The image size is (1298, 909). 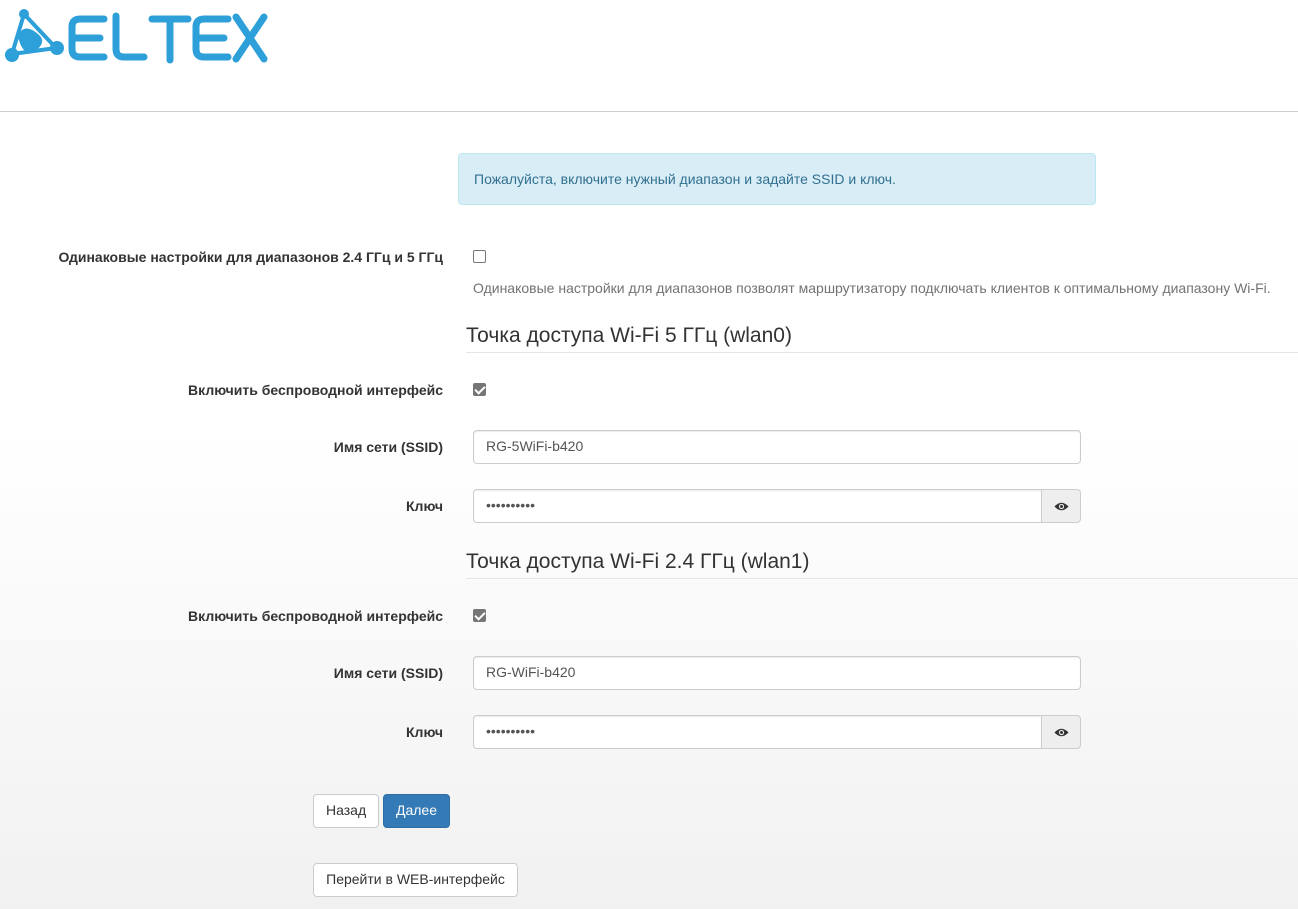 I want to click on wlan0-key-group: ••••••••••, so click(x=777, y=506).